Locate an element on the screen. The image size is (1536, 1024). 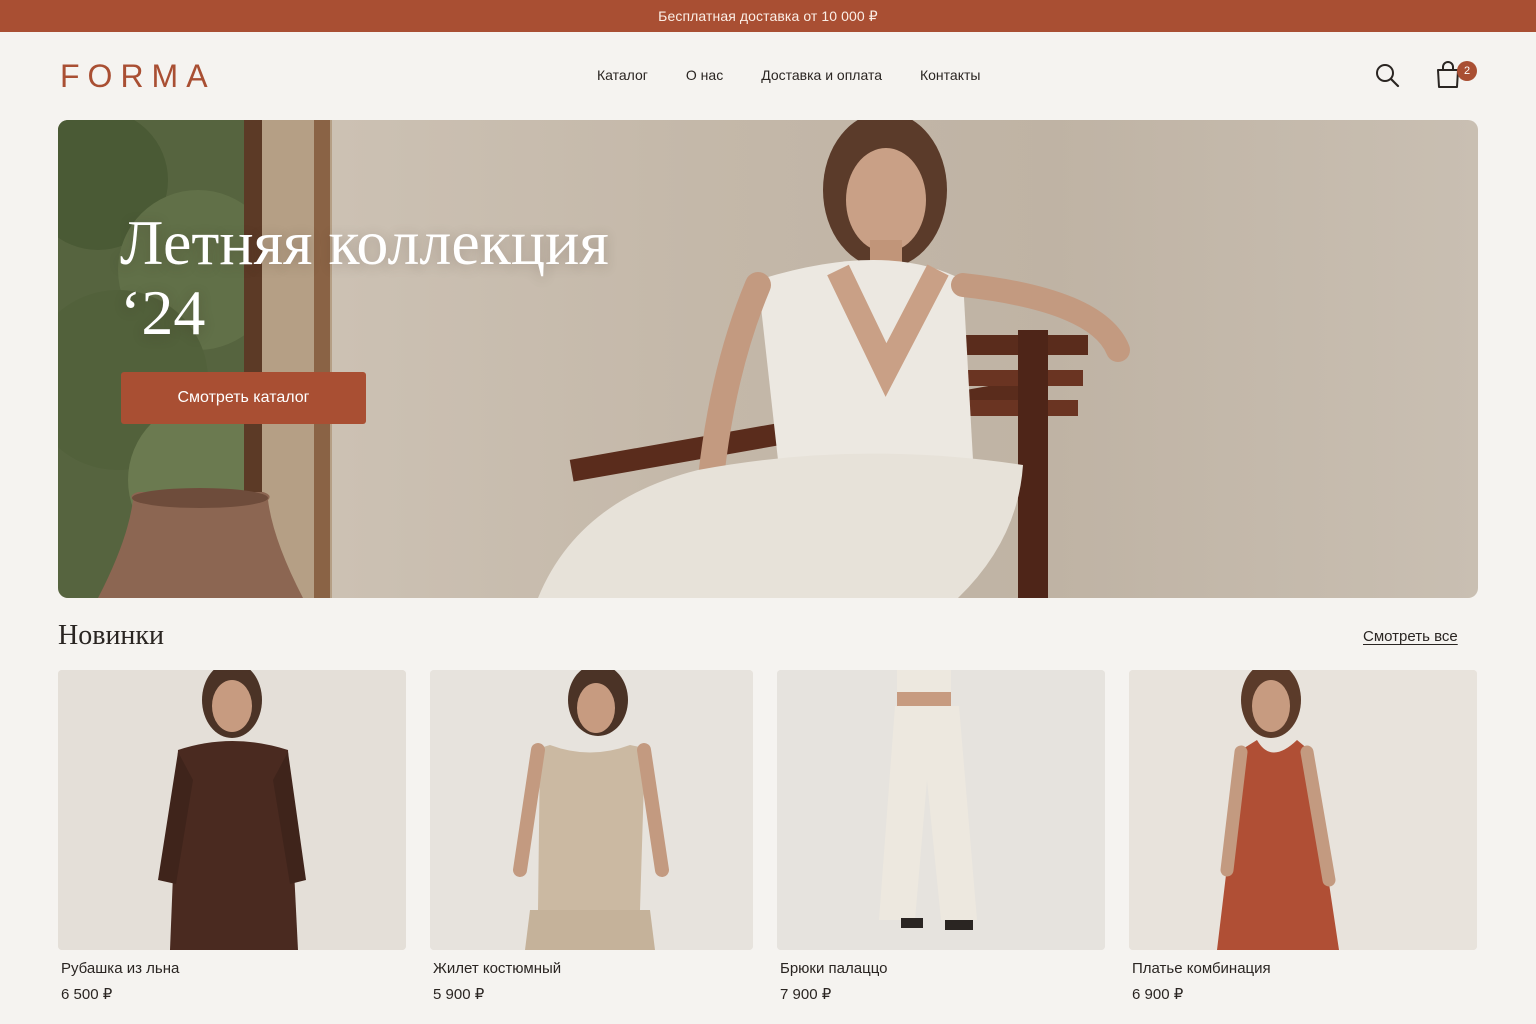
promo-text: Бесплатная доставка от 10 000 ₽ is located at coordinates (768, 15).